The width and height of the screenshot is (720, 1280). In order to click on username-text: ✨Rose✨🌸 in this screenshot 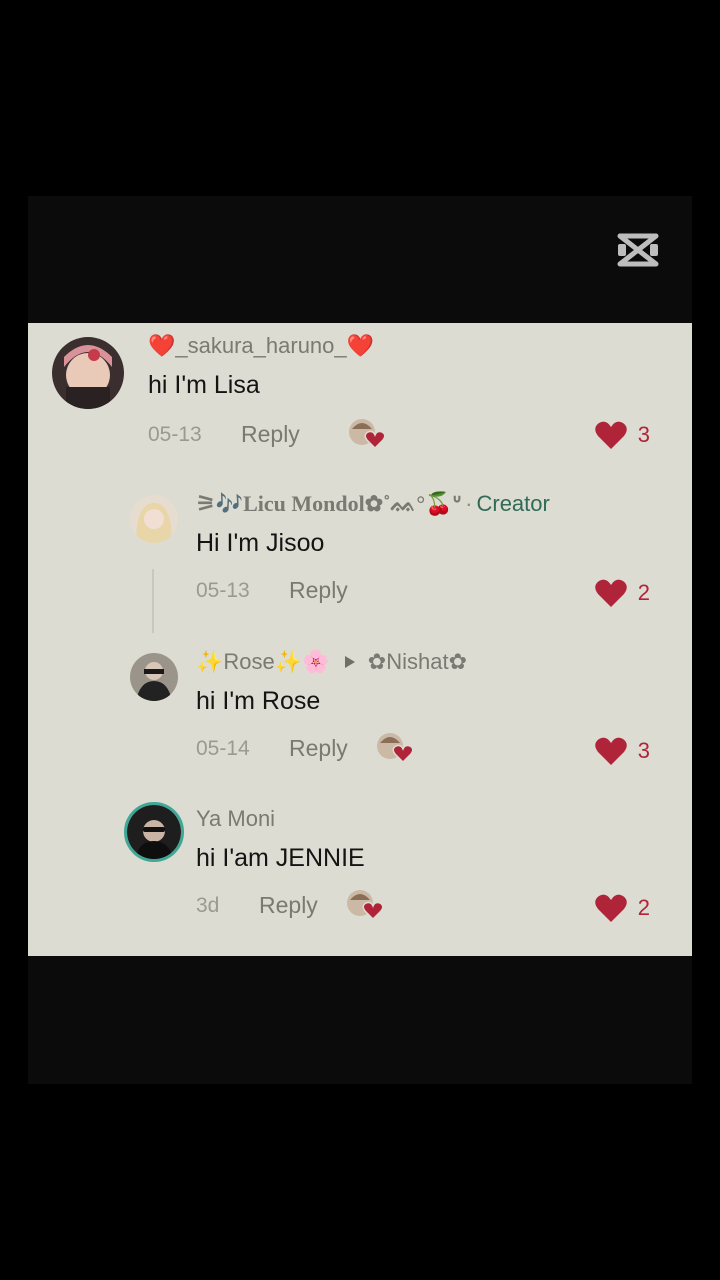, I will do `click(263, 661)`.